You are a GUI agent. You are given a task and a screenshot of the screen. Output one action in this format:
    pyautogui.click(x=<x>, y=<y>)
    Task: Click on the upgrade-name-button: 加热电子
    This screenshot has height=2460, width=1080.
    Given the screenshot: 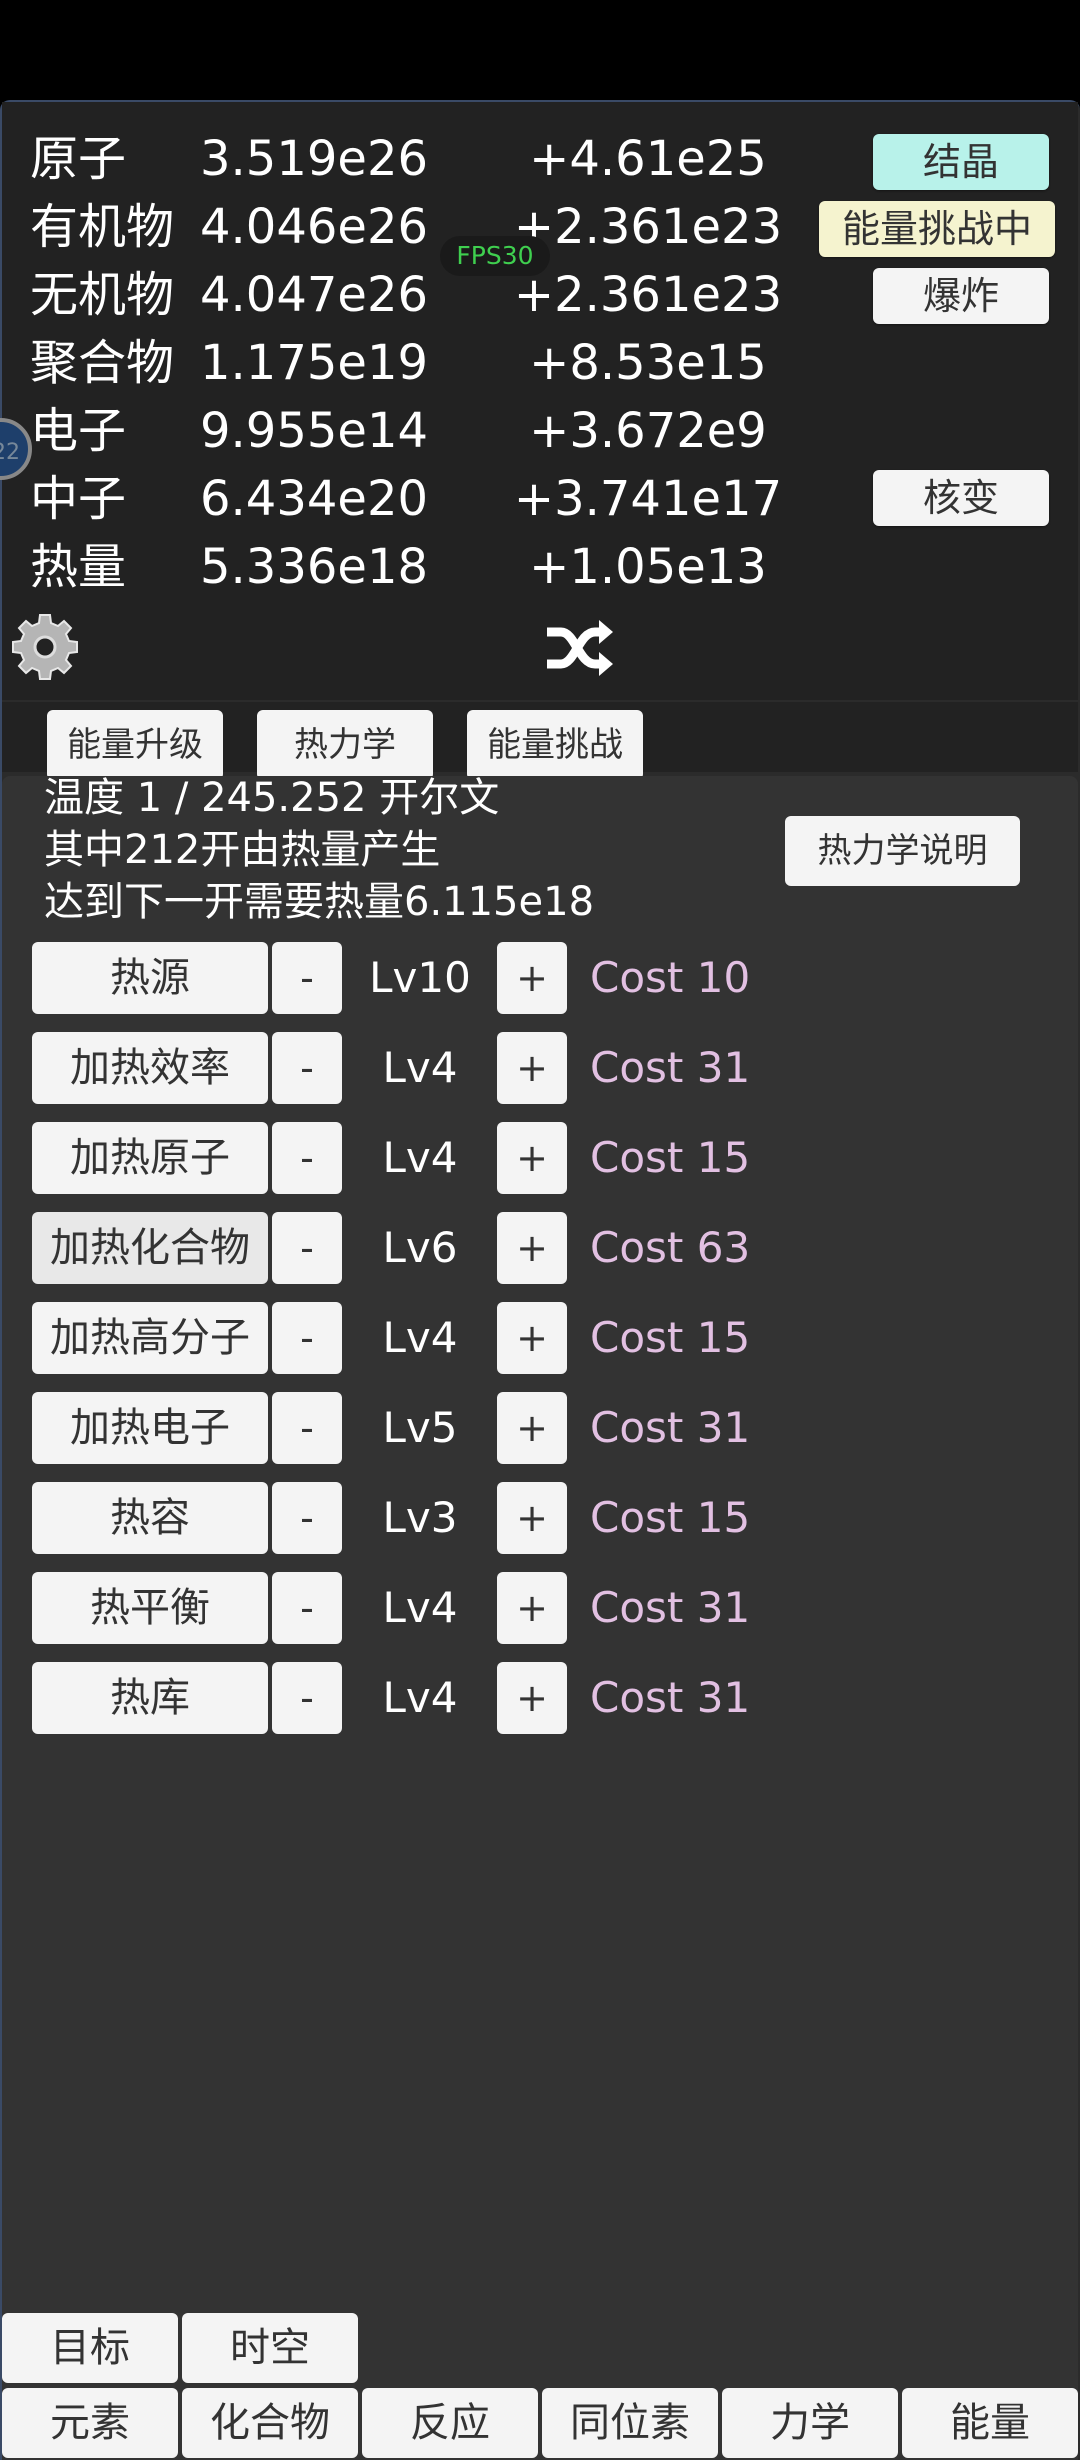 What is the action you would take?
    pyautogui.click(x=150, y=1428)
    